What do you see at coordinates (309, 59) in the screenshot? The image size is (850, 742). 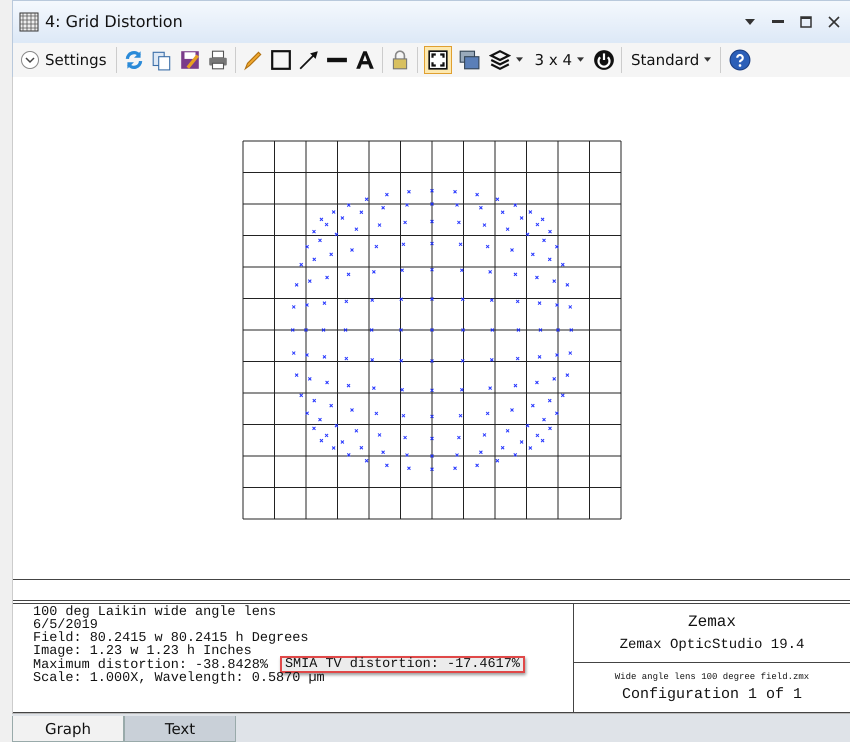 I see `arrow-icon` at bounding box center [309, 59].